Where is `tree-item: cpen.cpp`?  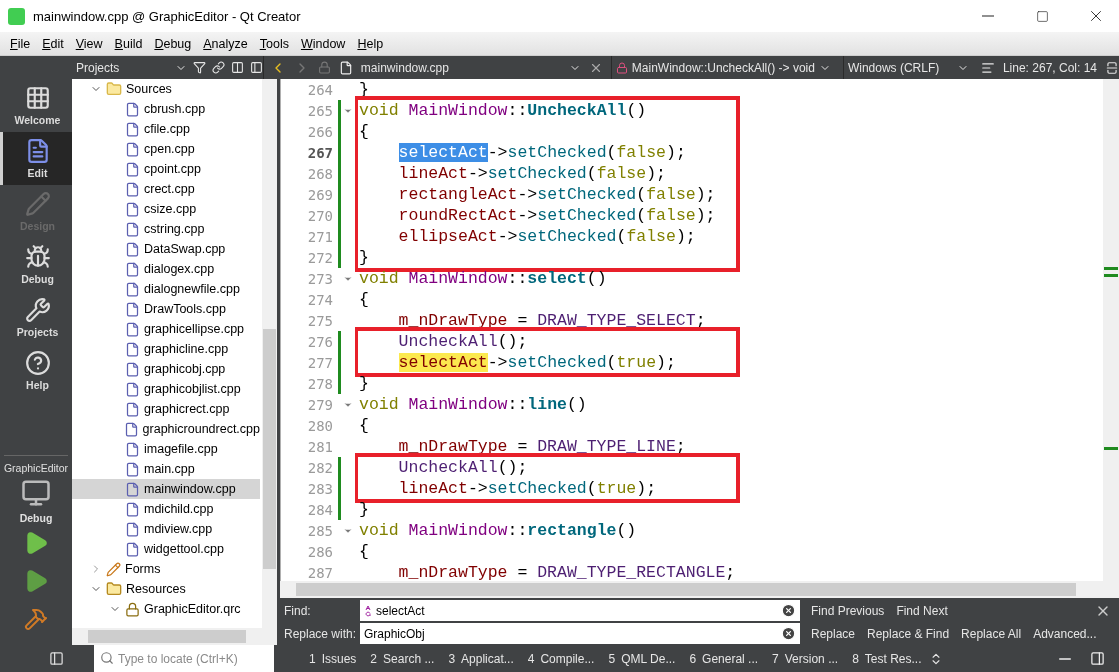
tree-item: cpen.cpp is located at coordinates (166, 149).